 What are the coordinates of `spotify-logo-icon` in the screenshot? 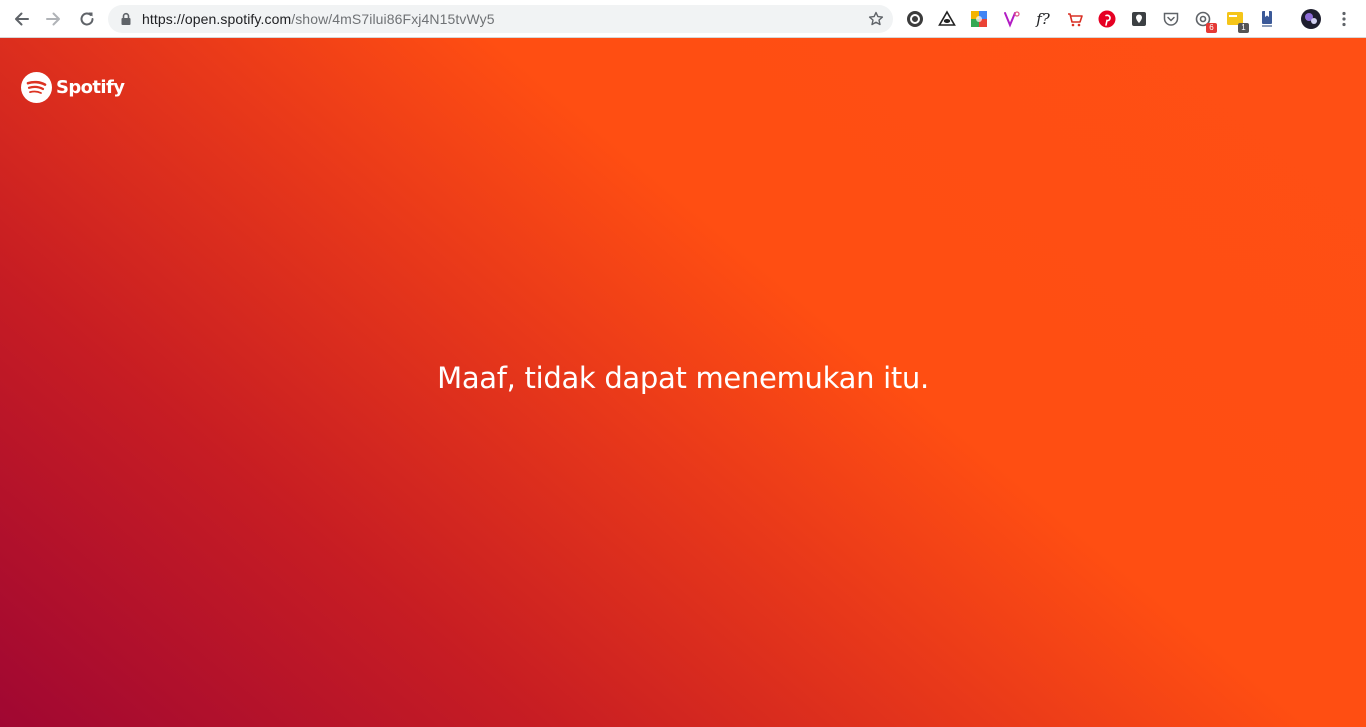 It's located at (36, 87).